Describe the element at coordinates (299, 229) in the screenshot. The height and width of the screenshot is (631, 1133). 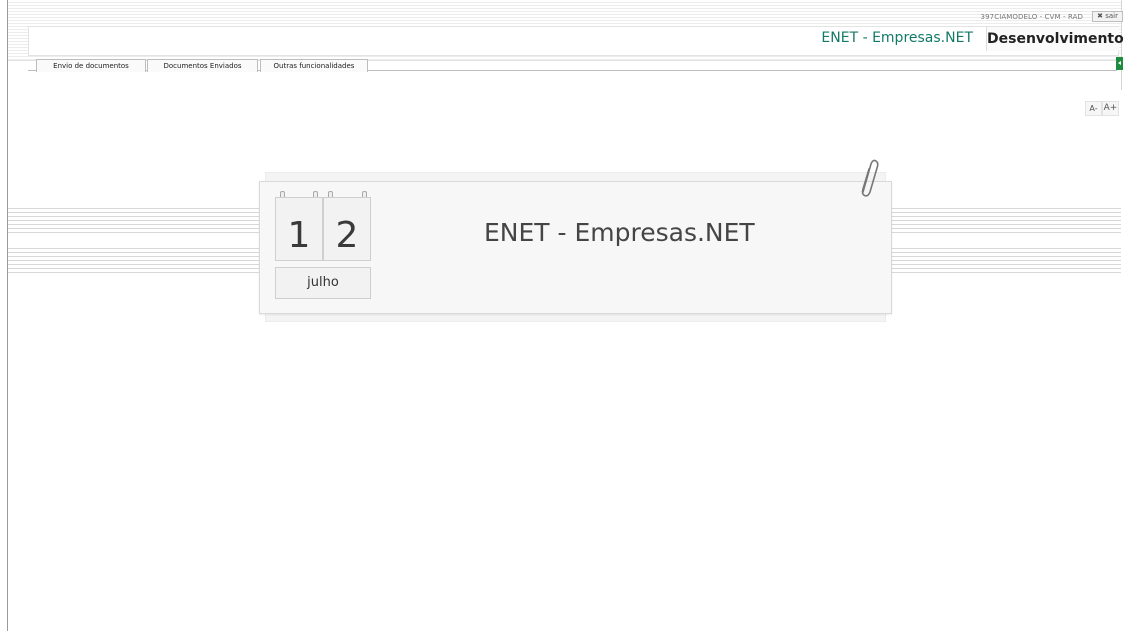
I see `calendar-day-digit: 1` at that location.